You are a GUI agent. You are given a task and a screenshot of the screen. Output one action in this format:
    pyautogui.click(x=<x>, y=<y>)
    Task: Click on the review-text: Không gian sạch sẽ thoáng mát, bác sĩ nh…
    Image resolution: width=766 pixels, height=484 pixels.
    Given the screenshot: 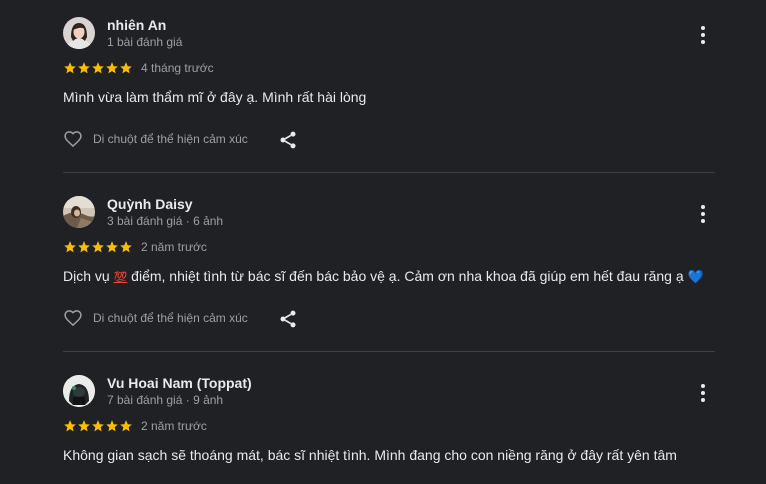 What is the action you would take?
    pyautogui.click(x=370, y=455)
    